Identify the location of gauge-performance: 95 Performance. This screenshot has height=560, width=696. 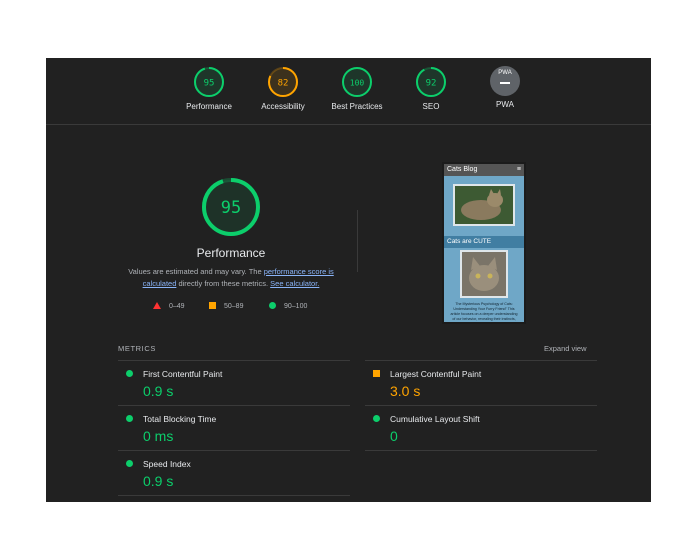
(209, 88).